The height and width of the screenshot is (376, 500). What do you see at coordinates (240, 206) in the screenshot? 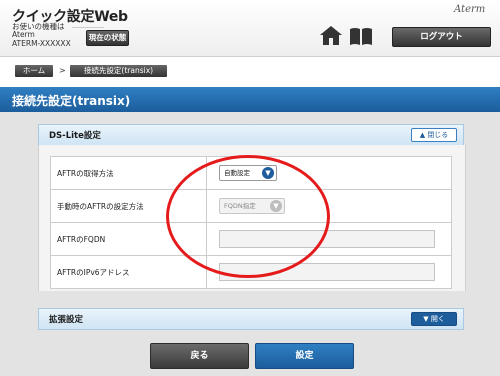
I see `manual-method-value: FQDN指定` at bounding box center [240, 206].